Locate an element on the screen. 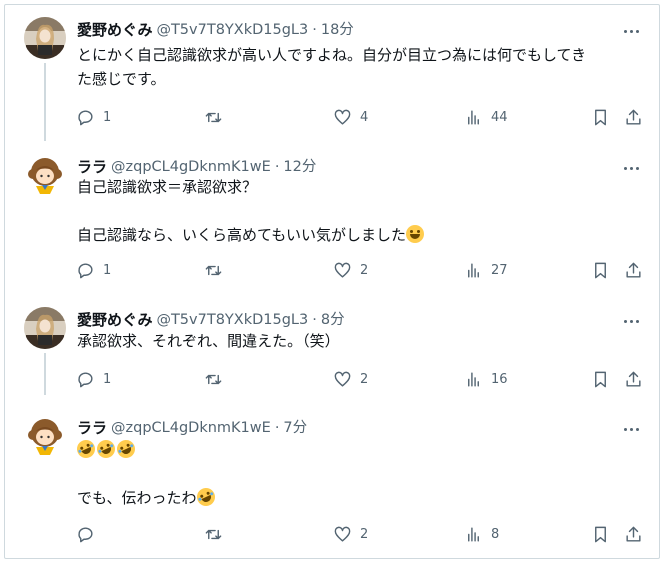  grinning-squinting-emoji-icon is located at coordinates (414, 234).